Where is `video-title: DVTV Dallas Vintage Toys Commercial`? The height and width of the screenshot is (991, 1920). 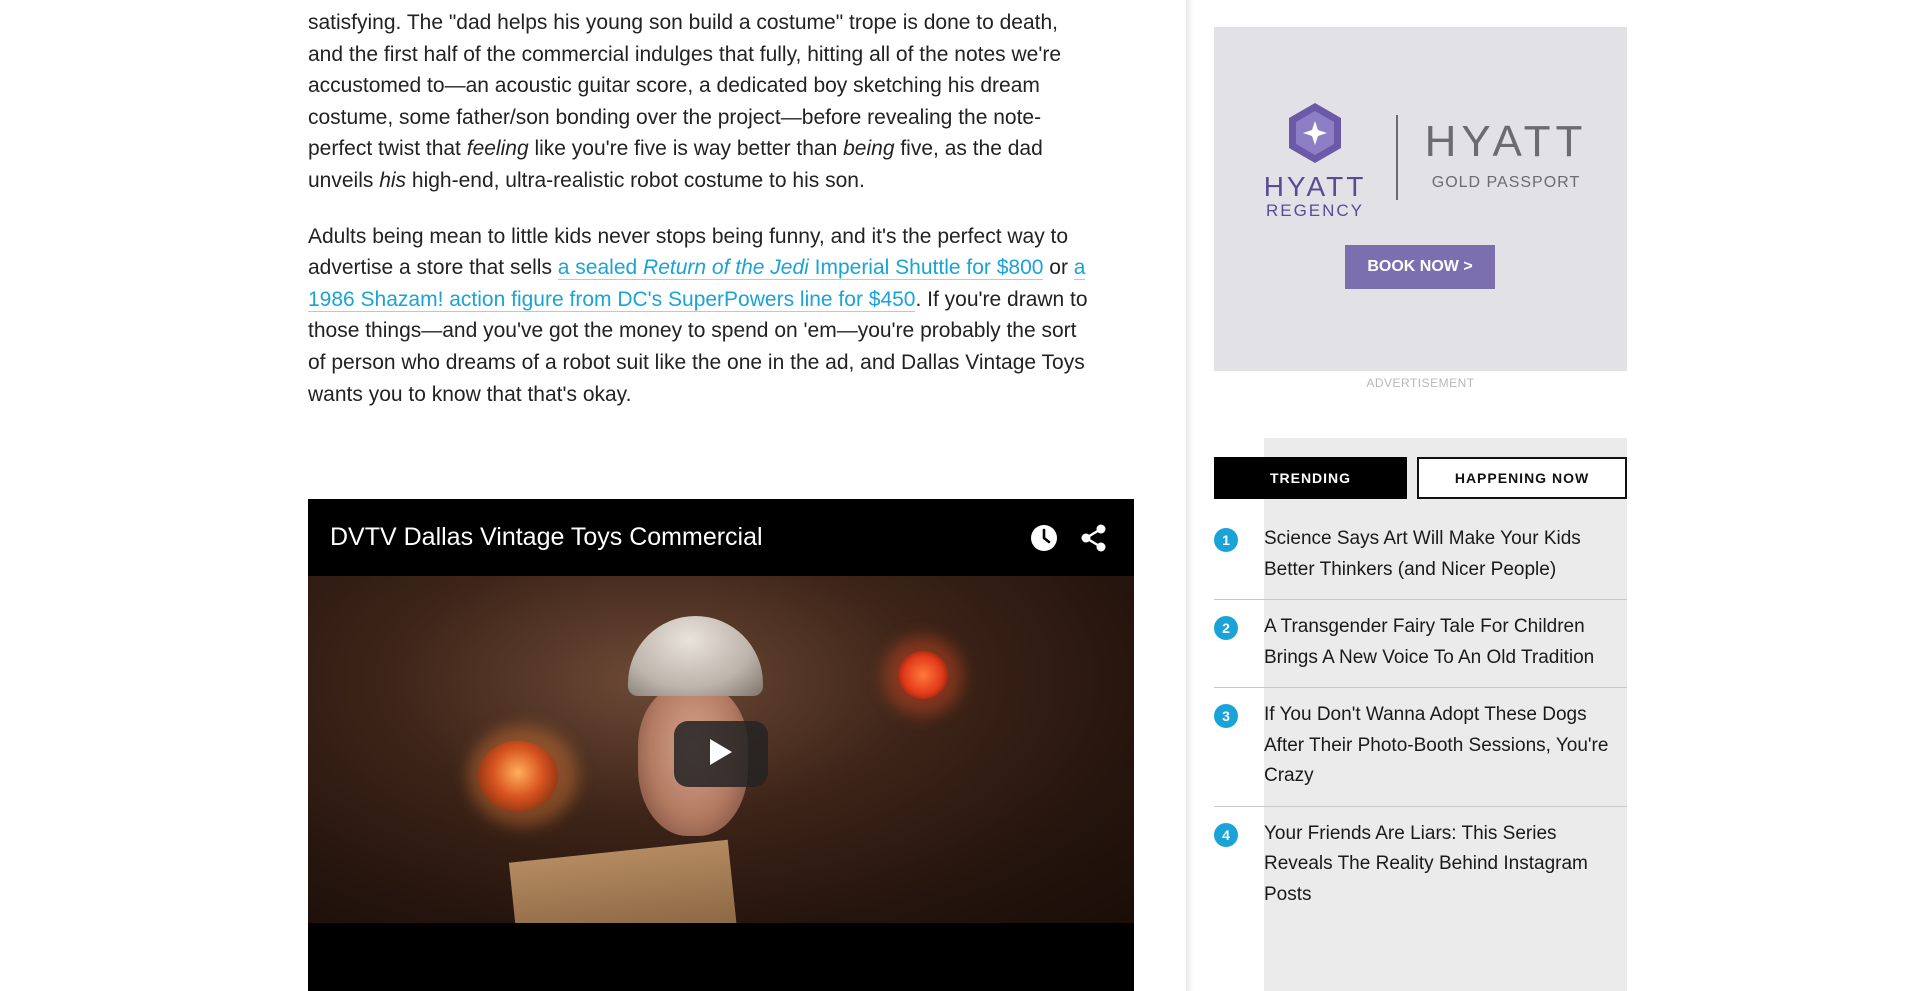
video-title: DVTV Dallas Vintage Toys Commercial is located at coordinates (671, 537).